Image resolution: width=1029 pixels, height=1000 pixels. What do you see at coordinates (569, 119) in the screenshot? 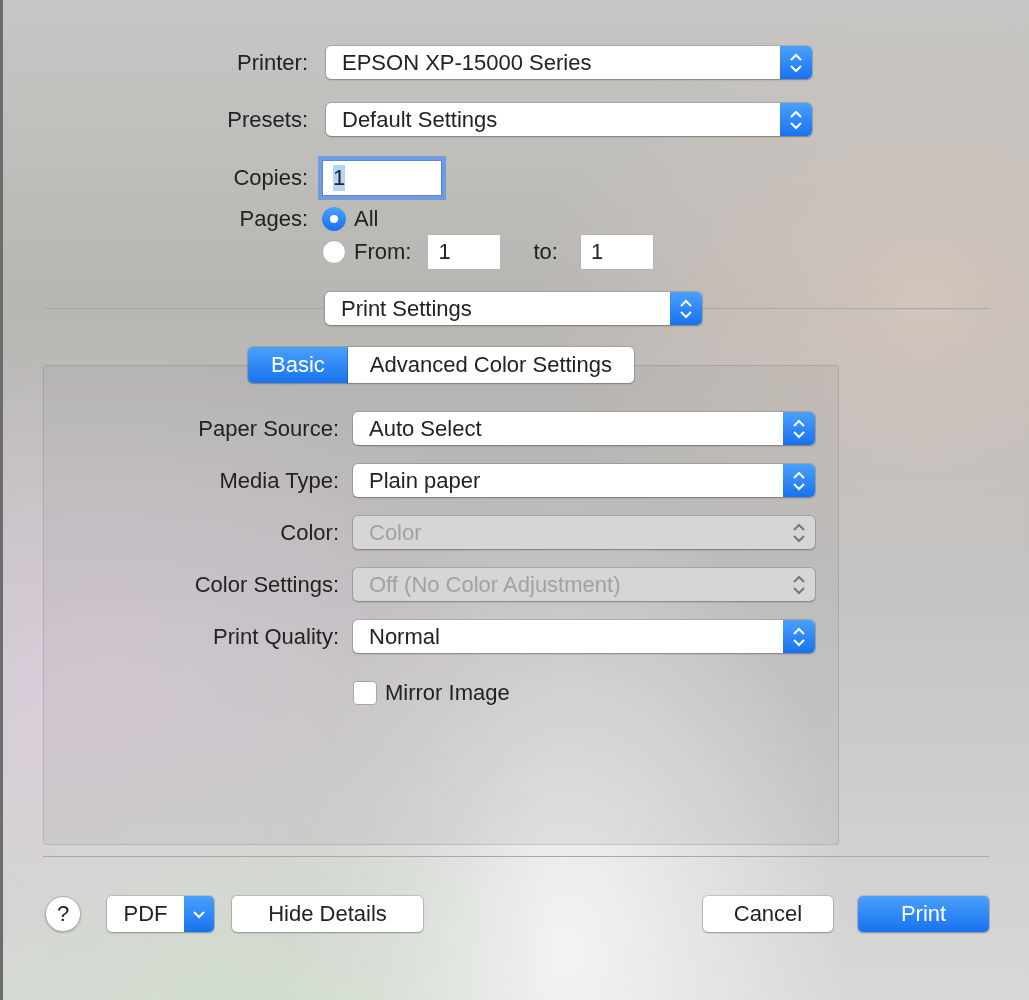
I see `popup-menu: Default Settings` at bounding box center [569, 119].